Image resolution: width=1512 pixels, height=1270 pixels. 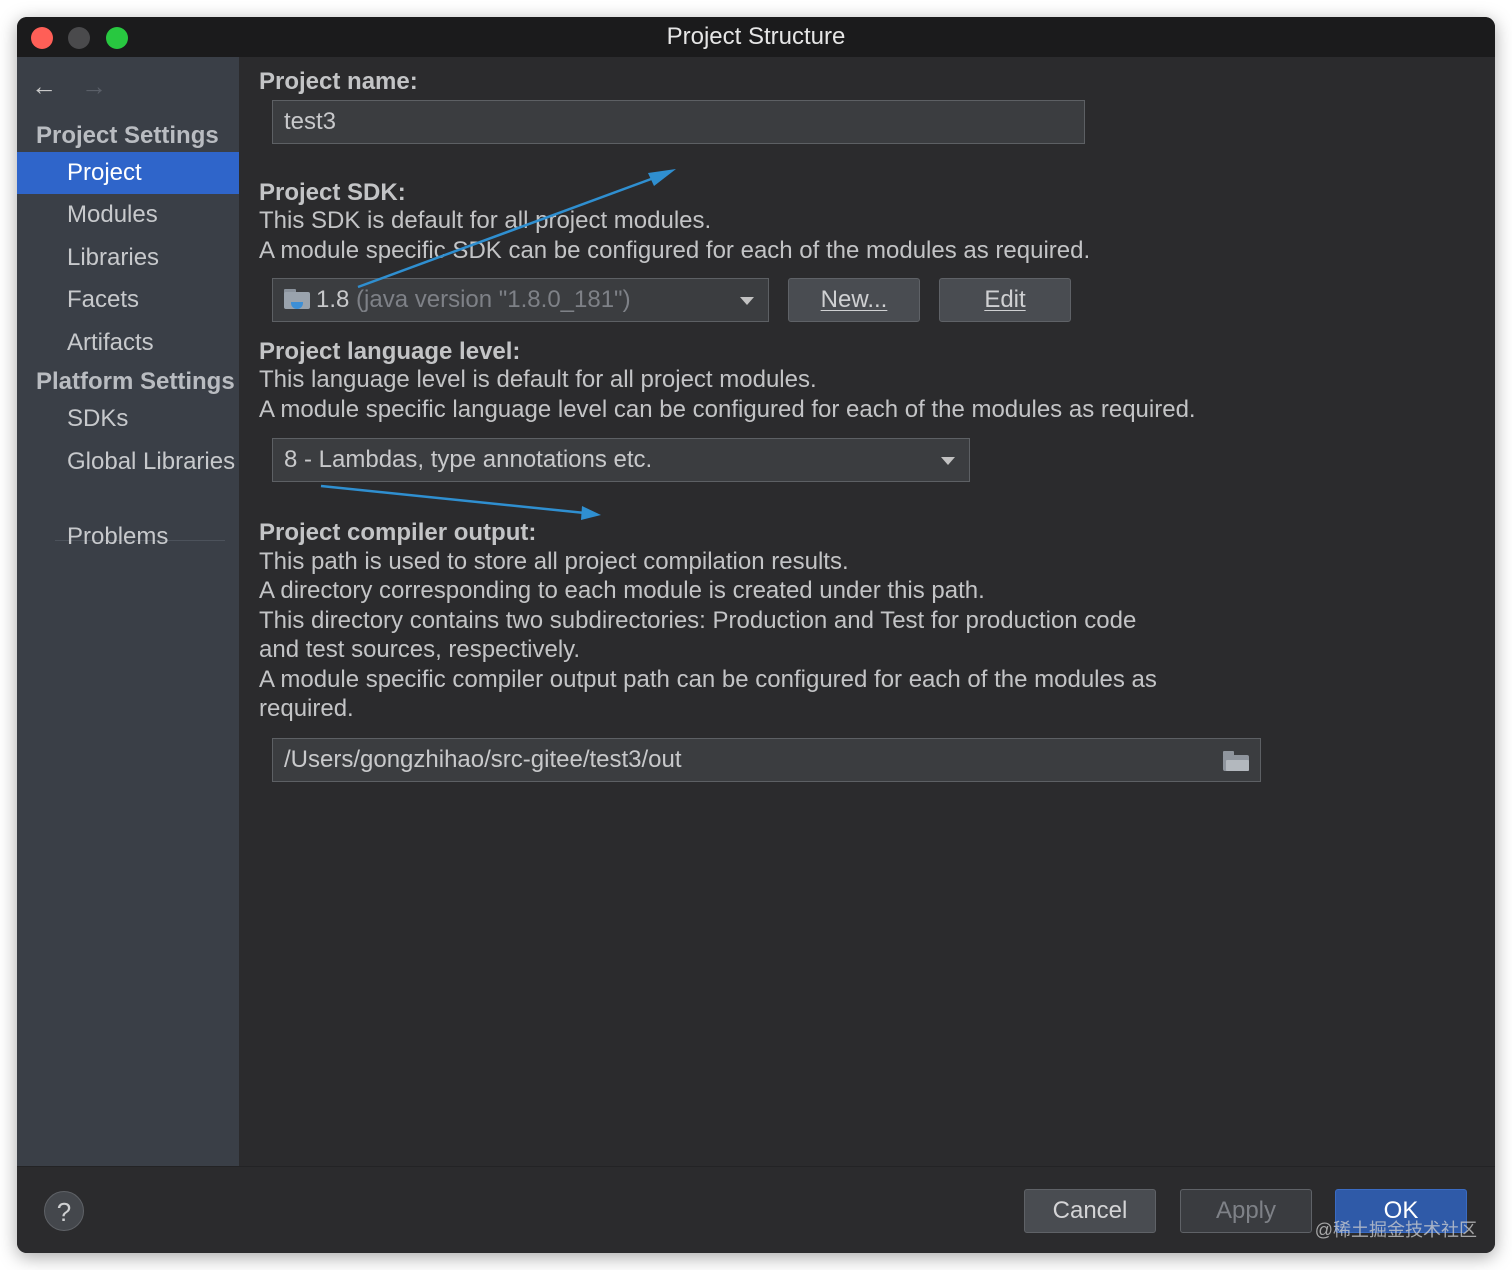 What do you see at coordinates (297, 299) in the screenshot?
I see `sdk-folder-icon` at bounding box center [297, 299].